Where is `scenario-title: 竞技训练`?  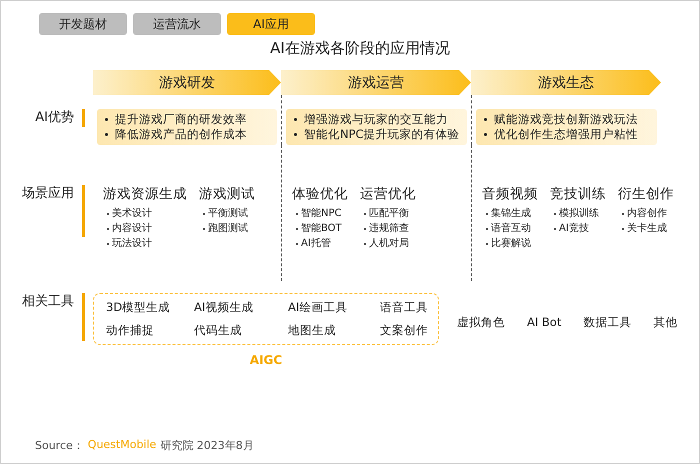 scenario-title: 竞技训练 is located at coordinates (578, 194).